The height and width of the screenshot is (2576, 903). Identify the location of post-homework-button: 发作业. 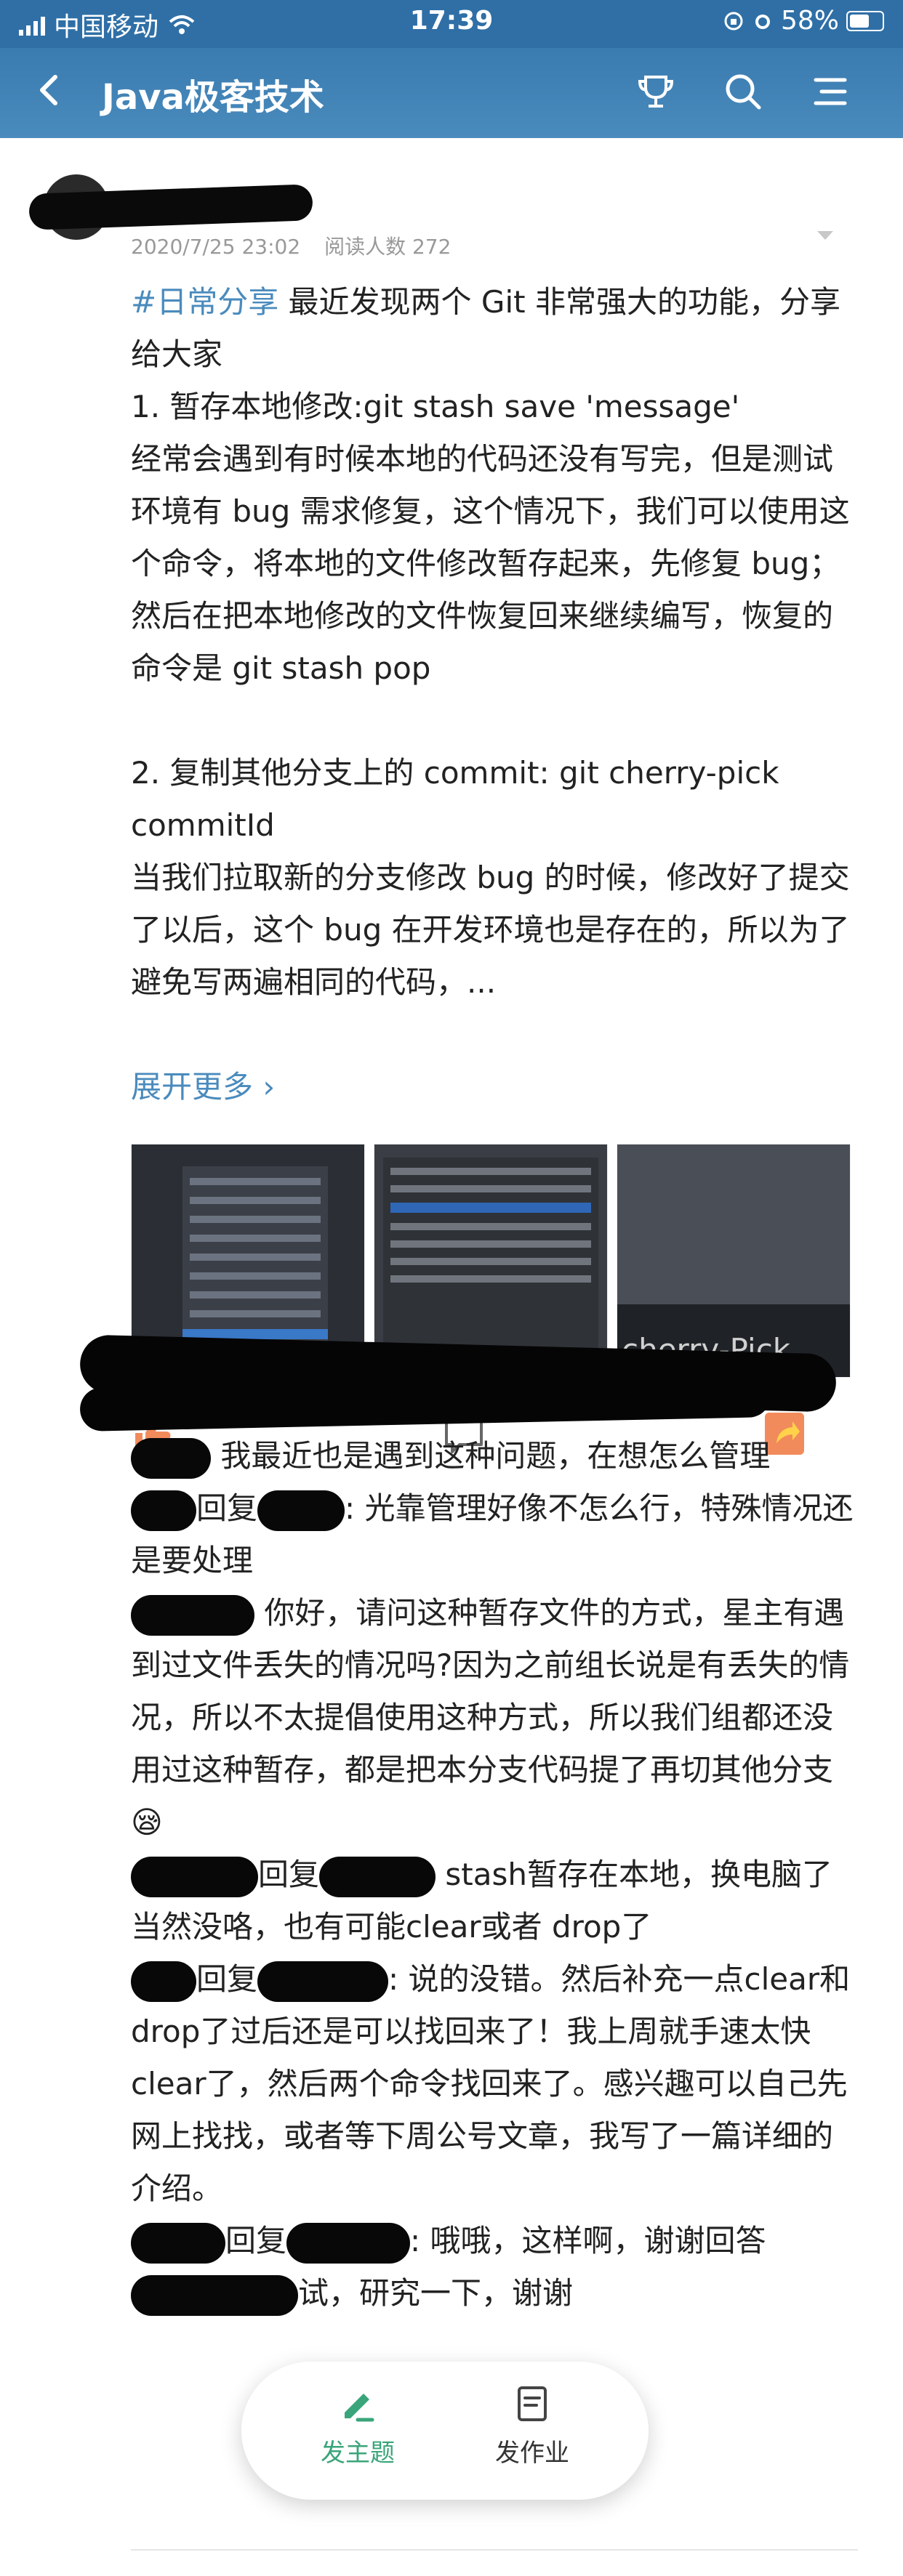
(532, 2426).